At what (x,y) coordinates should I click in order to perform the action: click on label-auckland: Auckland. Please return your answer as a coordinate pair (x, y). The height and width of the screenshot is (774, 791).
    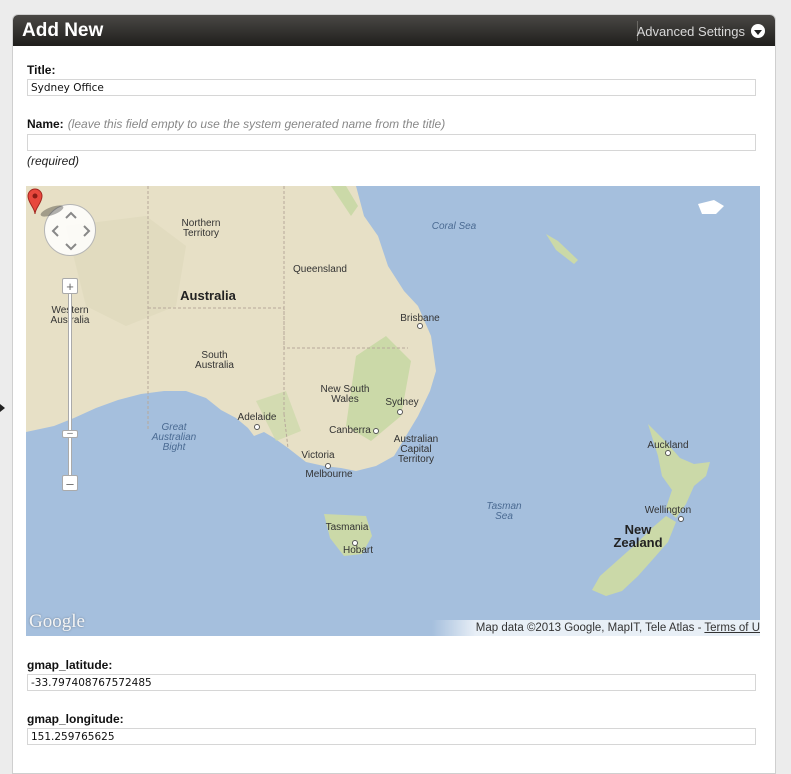
    Looking at the image, I should click on (668, 445).